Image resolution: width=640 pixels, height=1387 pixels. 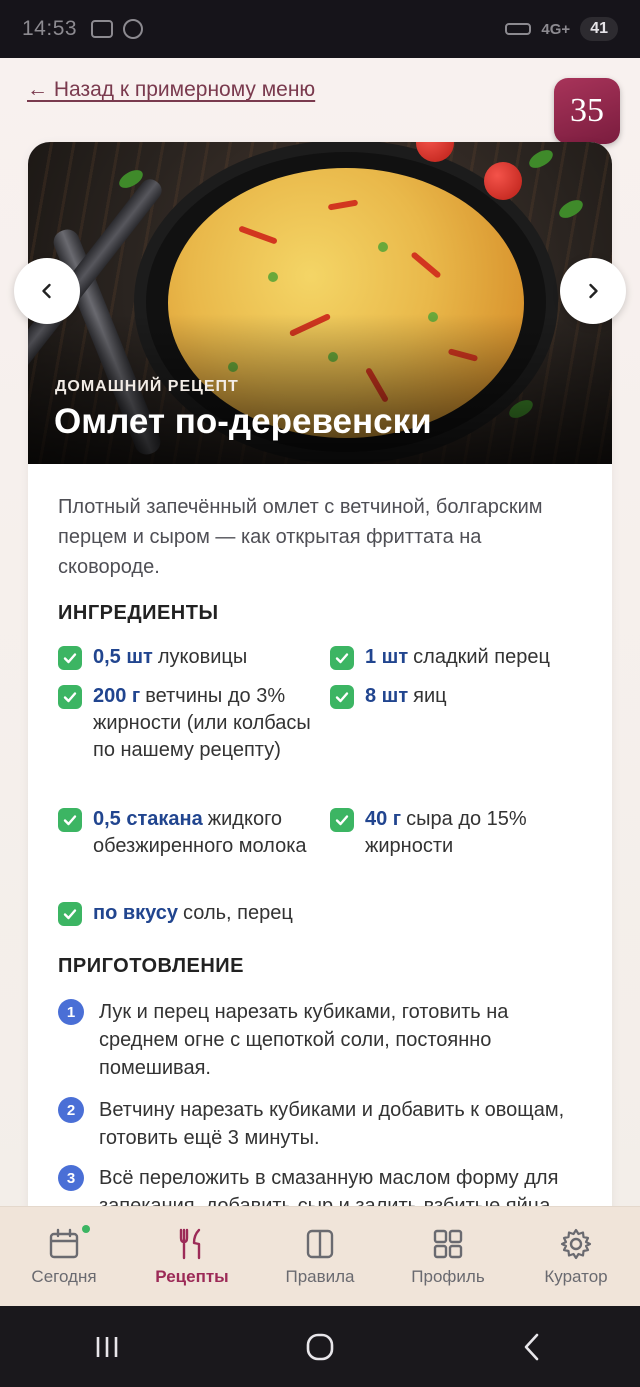 What do you see at coordinates (503, 181) in the screenshot?
I see `tomato-image` at bounding box center [503, 181].